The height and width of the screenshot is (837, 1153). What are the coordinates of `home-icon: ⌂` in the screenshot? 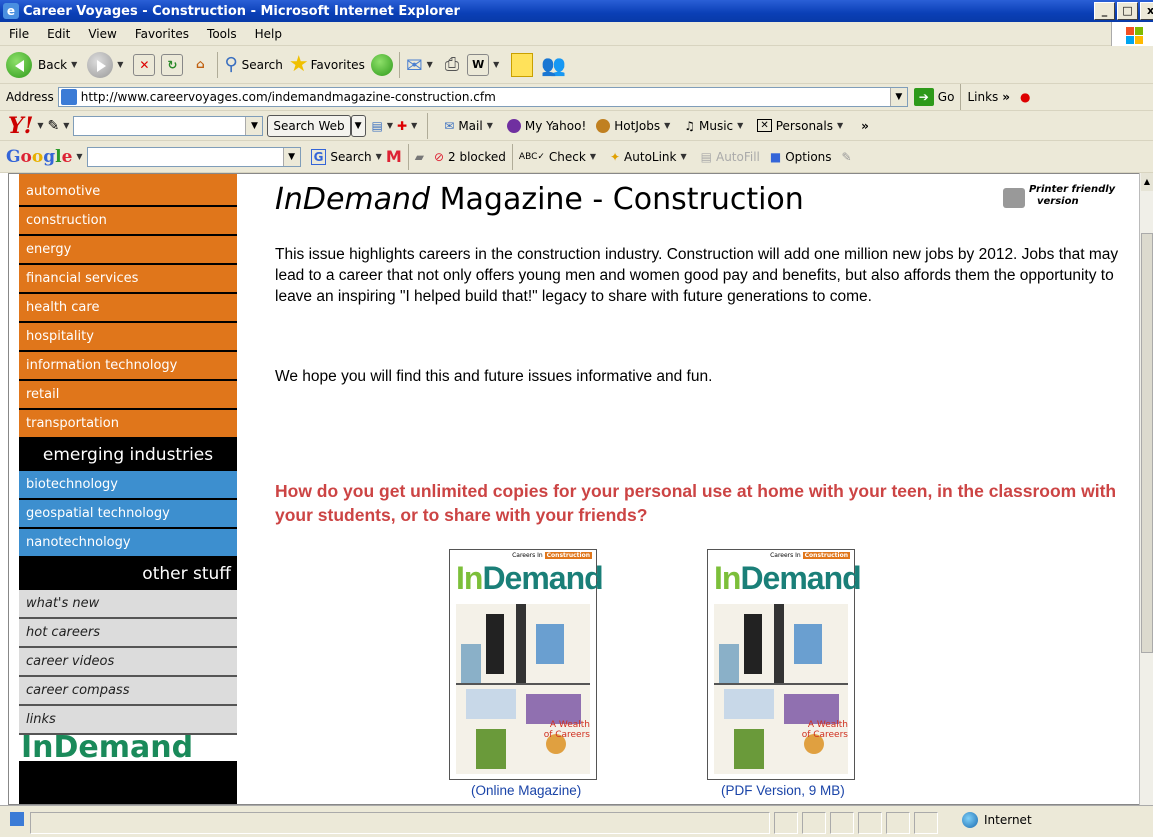 It's located at (200, 65).